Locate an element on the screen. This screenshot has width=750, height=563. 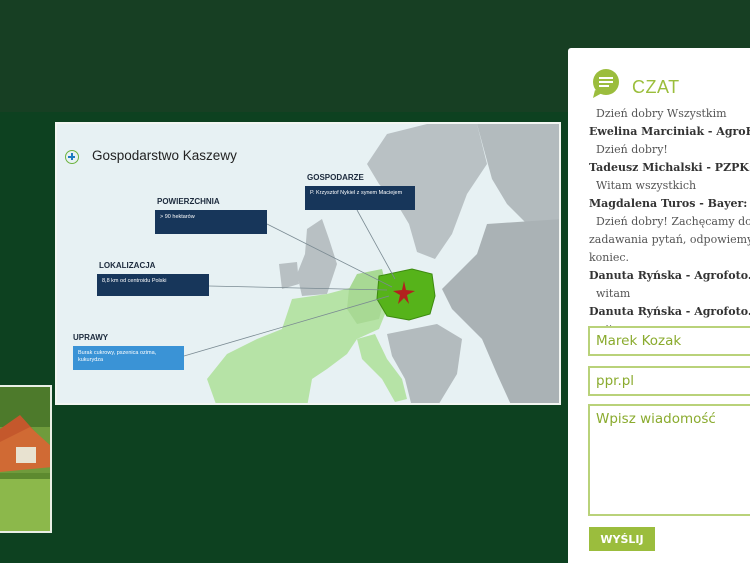
slide-title: Gospodarstwo Kaszewy is located at coordinates (164, 155).